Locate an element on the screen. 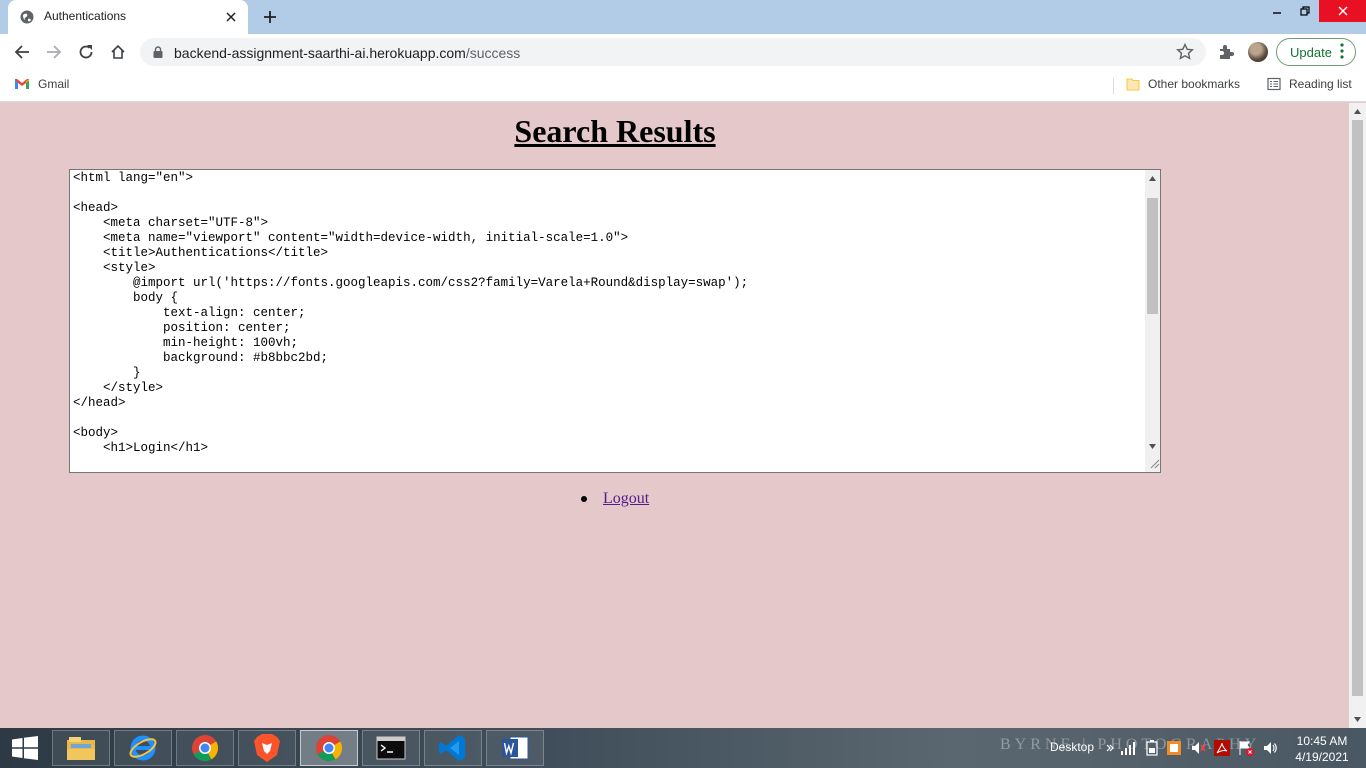  flag-error-icon is located at coordinates (1246, 748).